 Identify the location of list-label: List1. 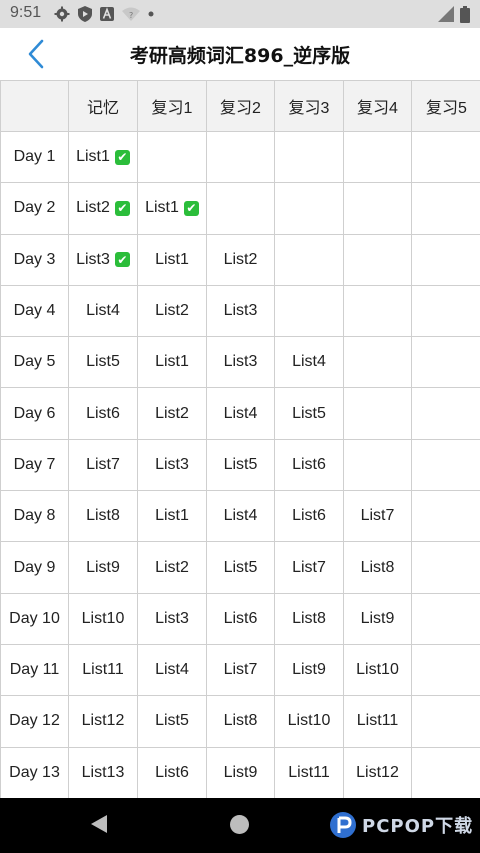
(172, 516).